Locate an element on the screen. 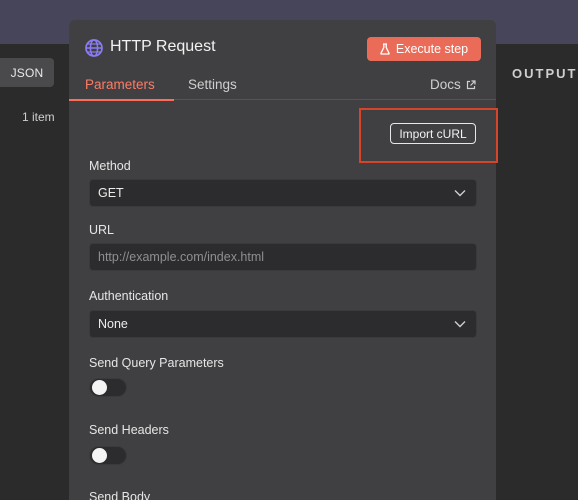  execute-step-label: Execute step is located at coordinates (432, 49).